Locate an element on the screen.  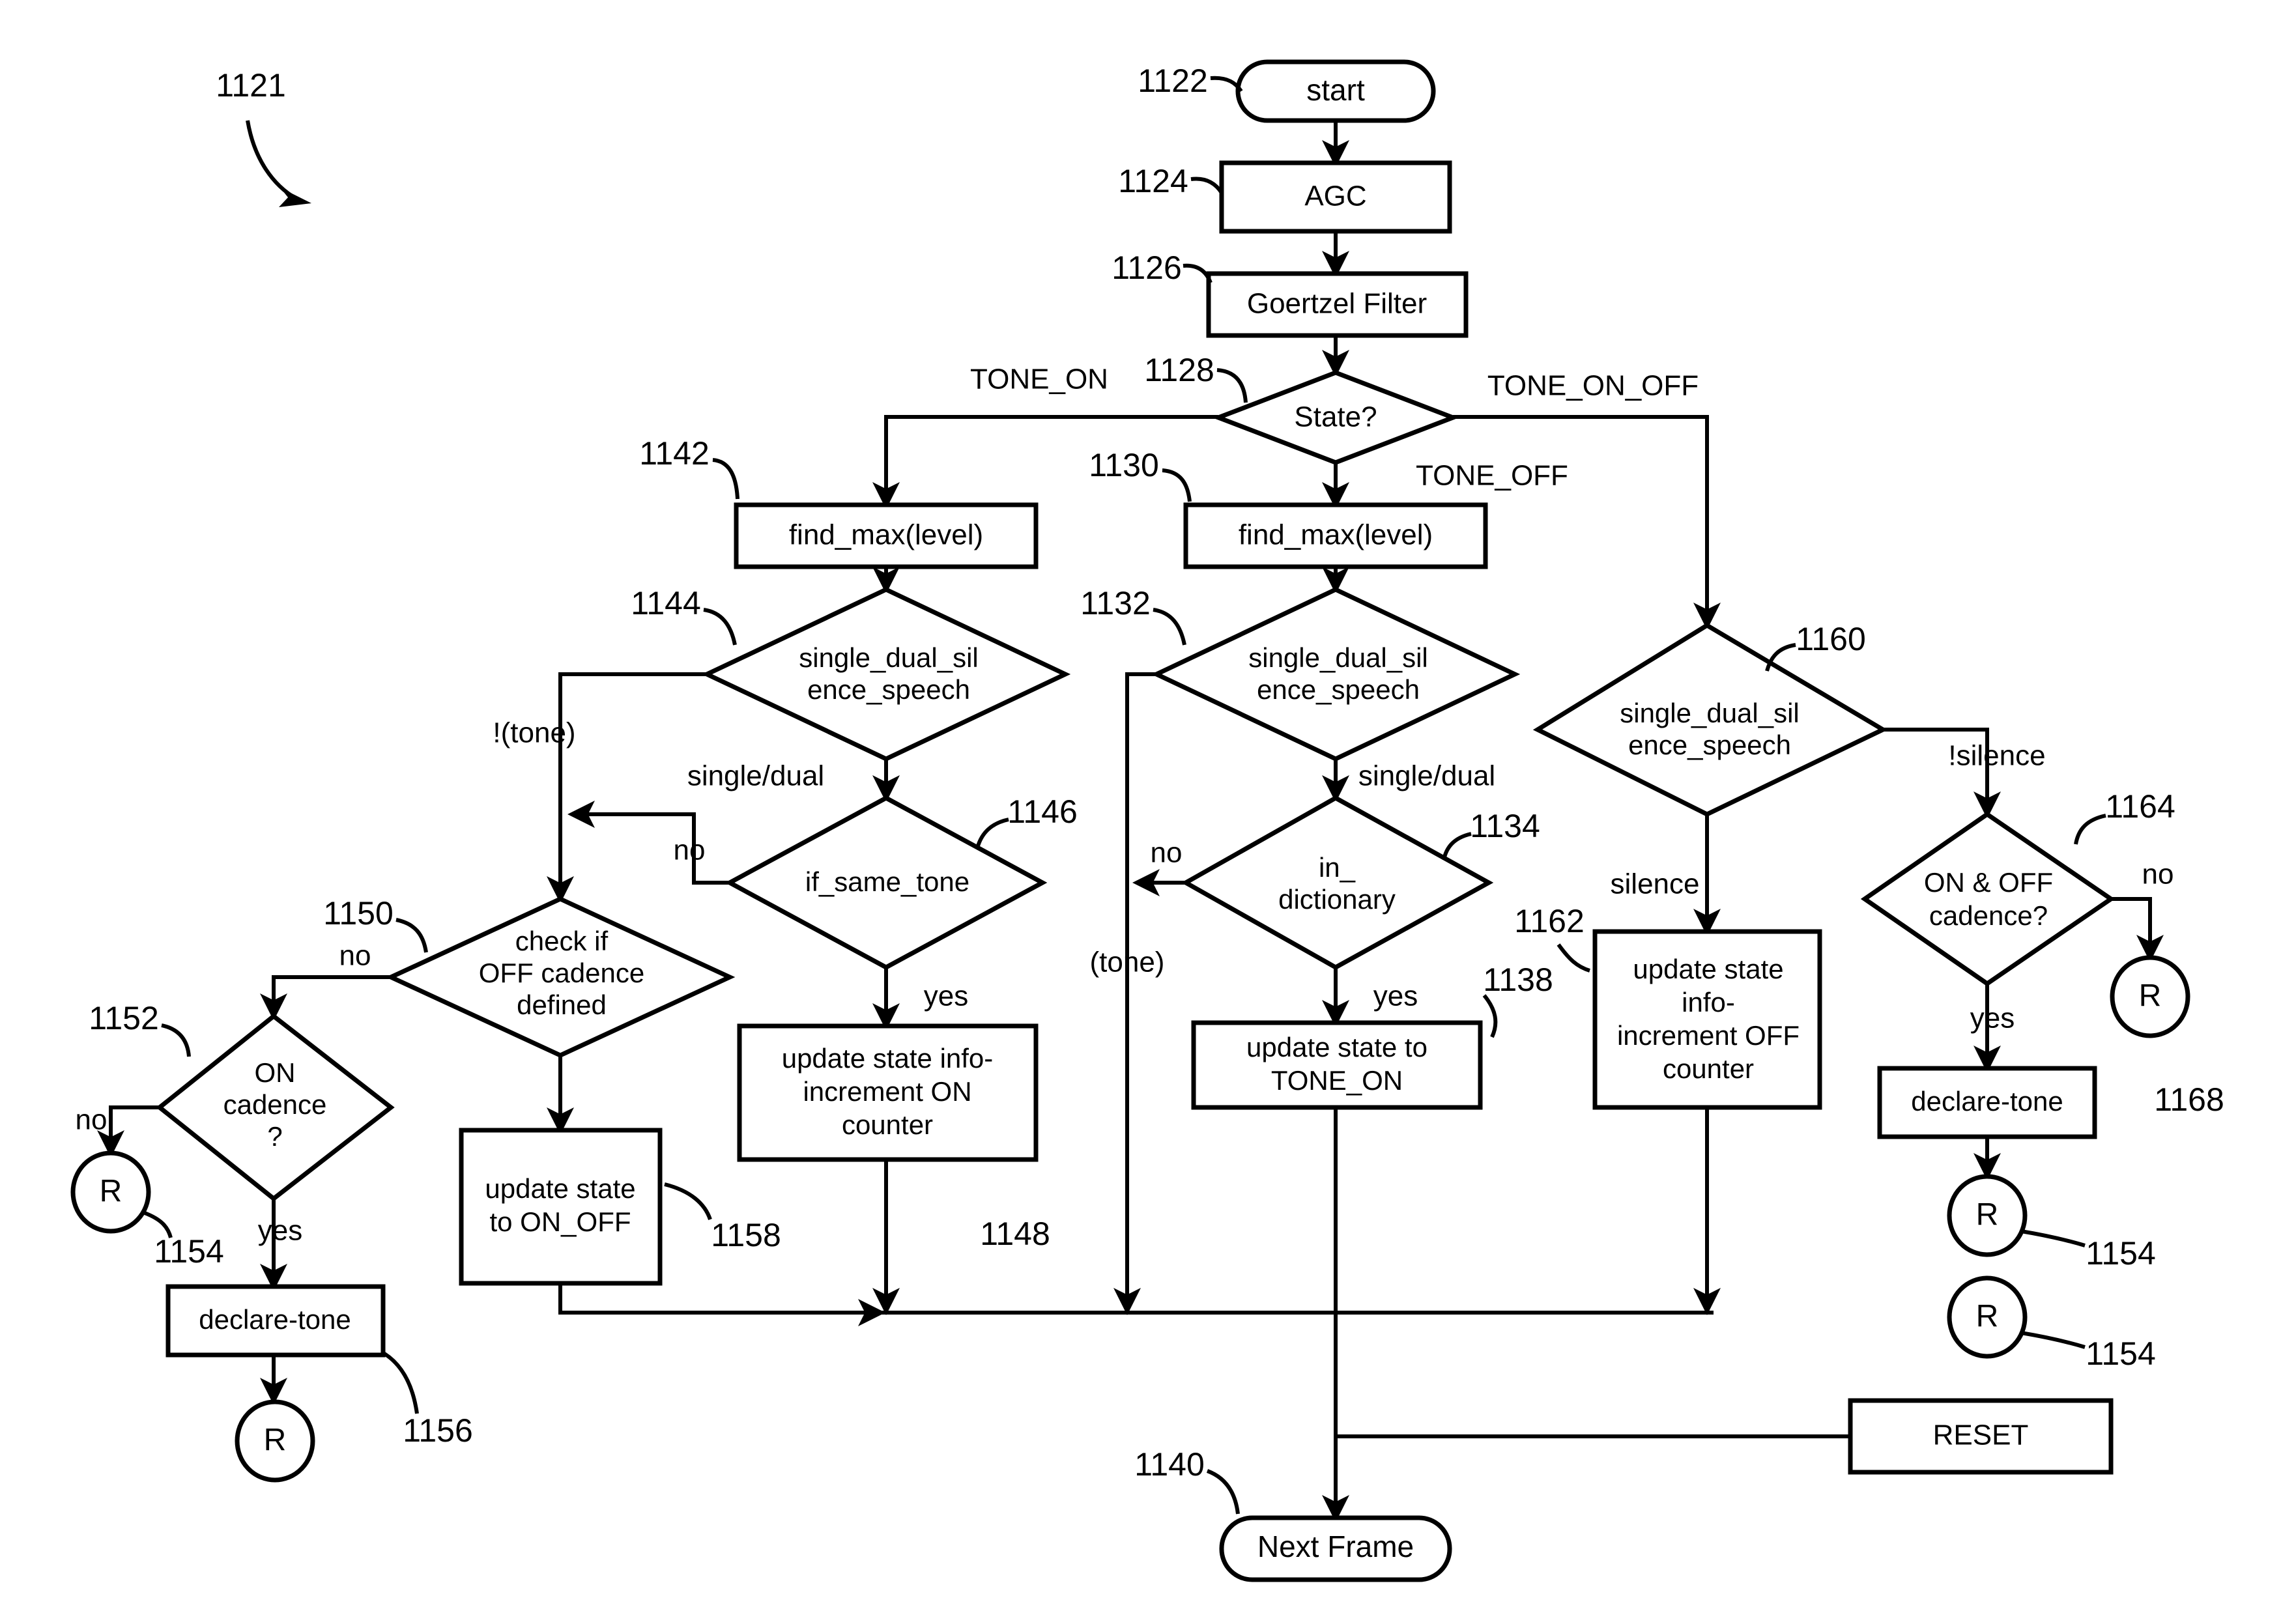
node-update-state-tone-on: update state to TONE_ON is located at coordinates (1337, 1065).